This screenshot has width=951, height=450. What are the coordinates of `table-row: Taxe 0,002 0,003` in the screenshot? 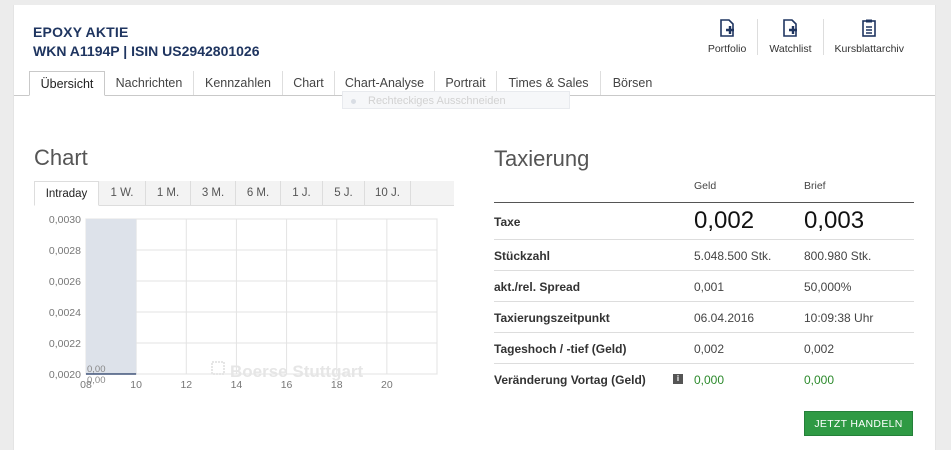 It's located at (704, 221).